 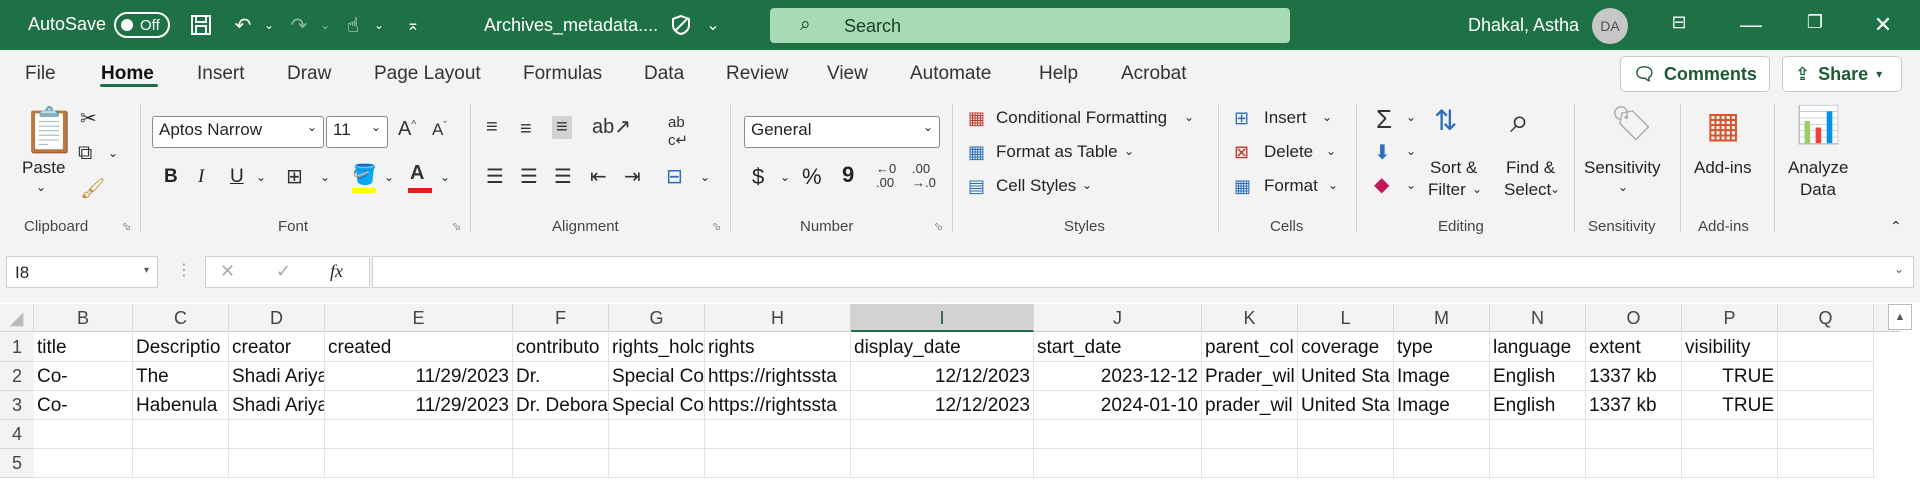 What do you see at coordinates (181, 376) in the screenshot?
I see `cell-c2: The` at bounding box center [181, 376].